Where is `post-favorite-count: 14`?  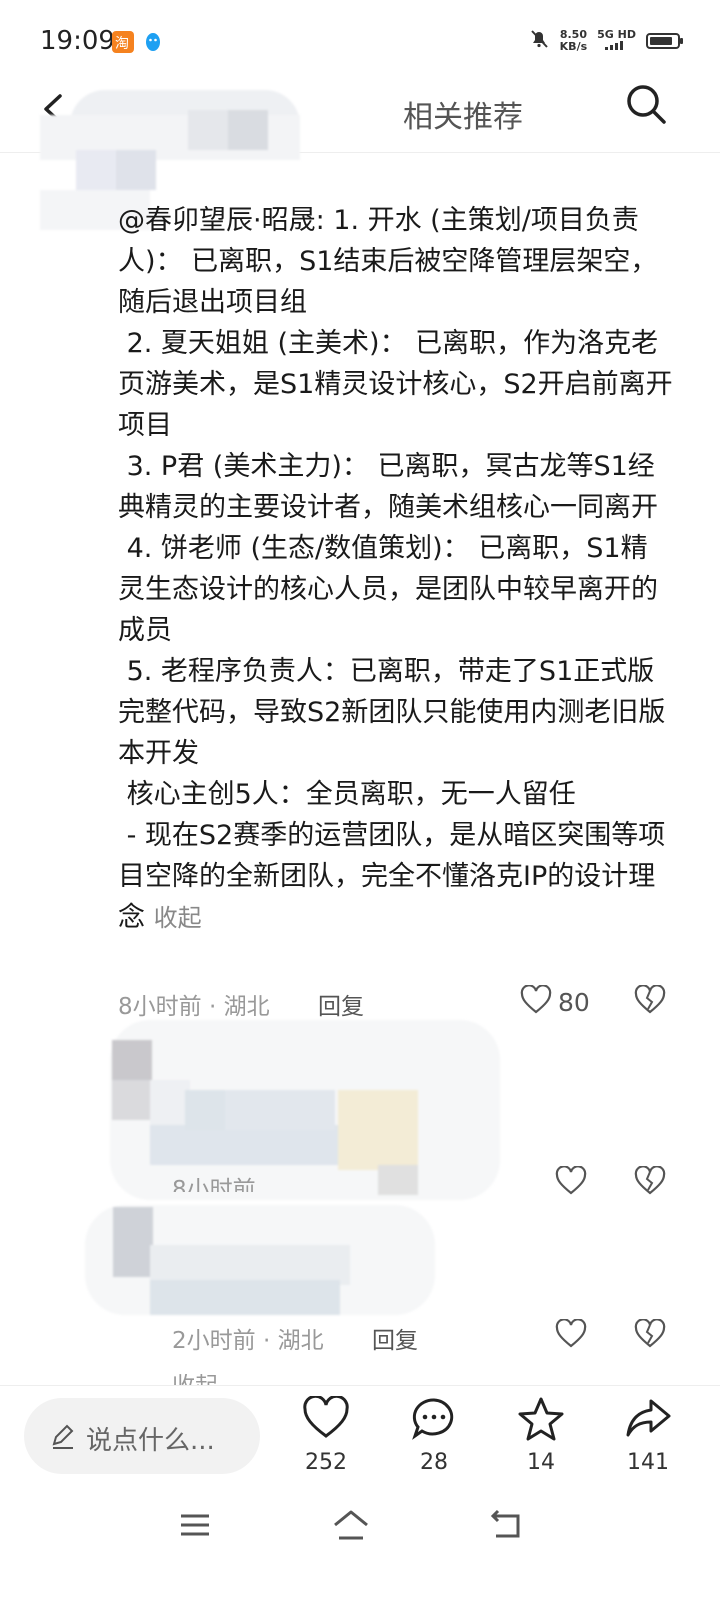
post-favorite-count: 14 is located at coordinates (541, 1462).